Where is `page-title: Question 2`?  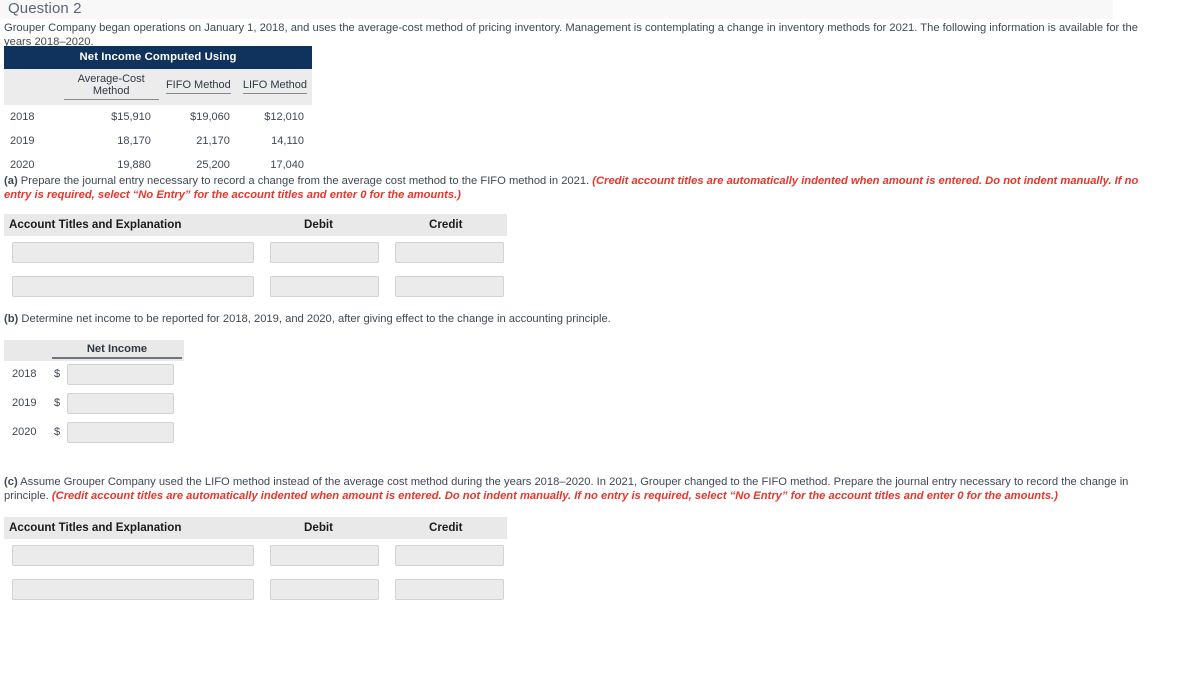 page-title: Question 2 is located at coordinates (45, 8).